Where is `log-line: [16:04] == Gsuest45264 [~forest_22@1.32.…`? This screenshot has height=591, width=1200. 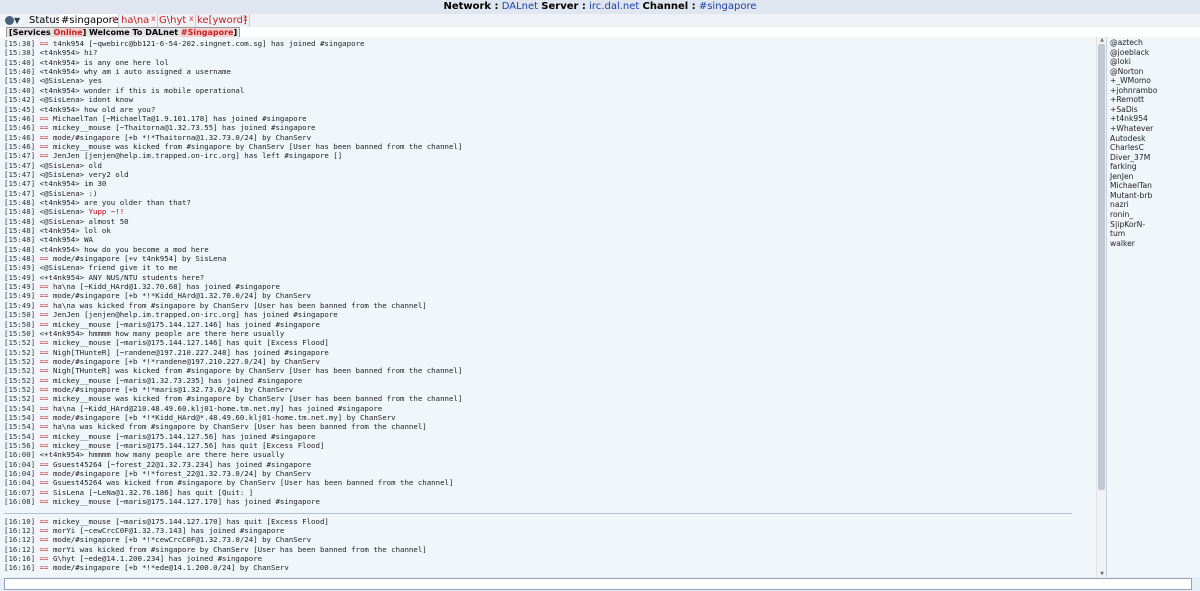 log-line: [16:04] == Gsuest45264 [~forest_22@1.32.… is located at coordinates (157, 464).